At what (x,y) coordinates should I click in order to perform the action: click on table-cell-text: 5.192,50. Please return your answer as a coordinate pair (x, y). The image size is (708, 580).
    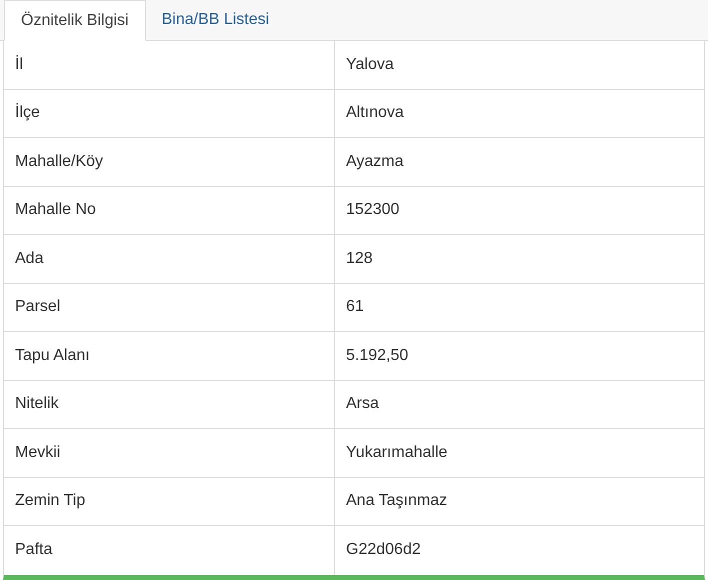
    Looking at the image, I should click on (377, 356).